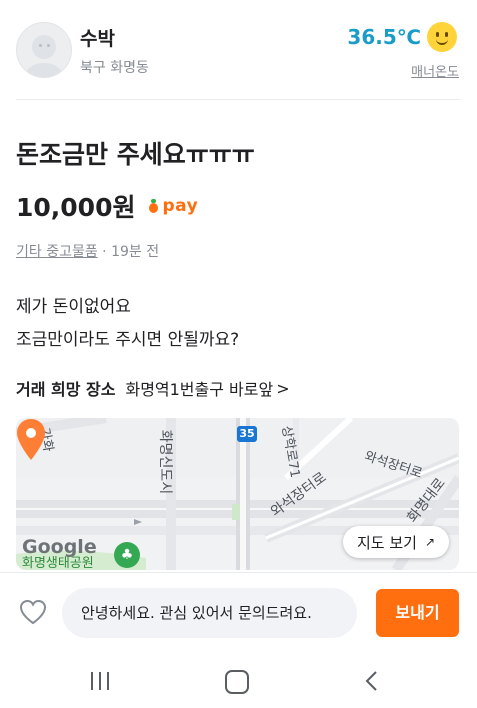 The image size is (477, 708). Describe the element at coordinates (114, 68) in the screenshot. I see `seller-location: 북구 화명동` at that location.